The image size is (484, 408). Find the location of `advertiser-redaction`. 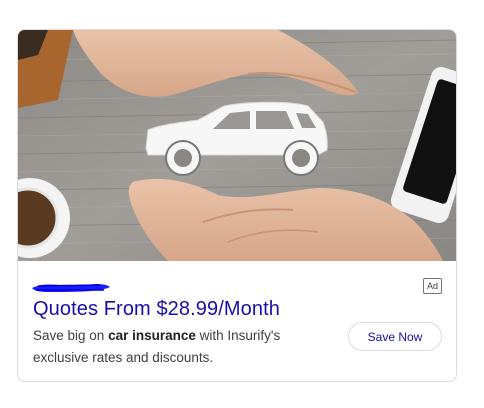

advertiser-redaction is located at coordinates (71, 288).